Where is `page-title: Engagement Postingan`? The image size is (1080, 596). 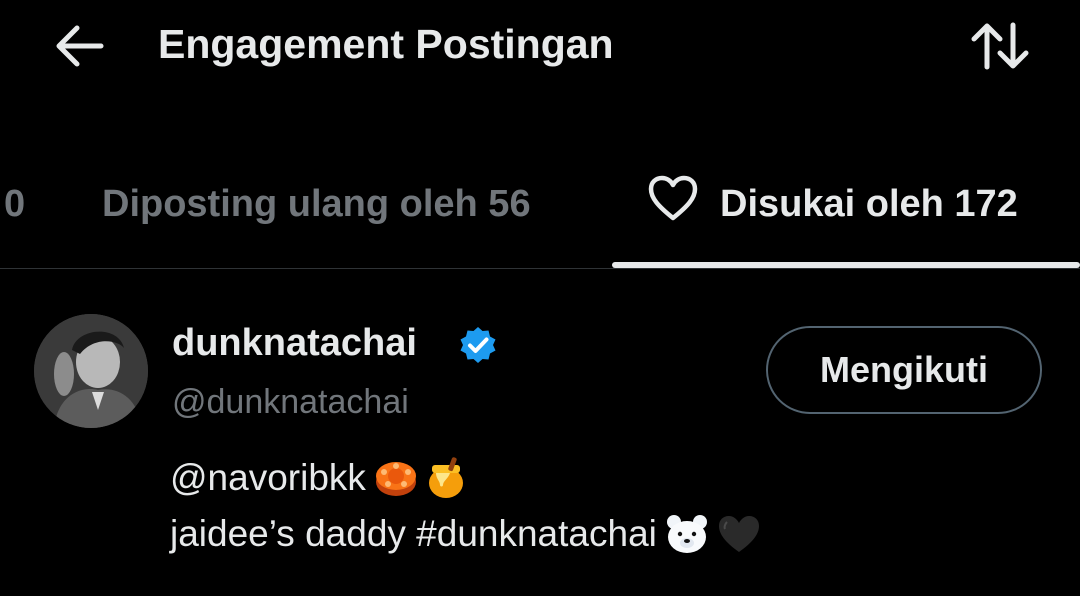
page-title: Engagement Postingan is located at coordinates (386, 44).